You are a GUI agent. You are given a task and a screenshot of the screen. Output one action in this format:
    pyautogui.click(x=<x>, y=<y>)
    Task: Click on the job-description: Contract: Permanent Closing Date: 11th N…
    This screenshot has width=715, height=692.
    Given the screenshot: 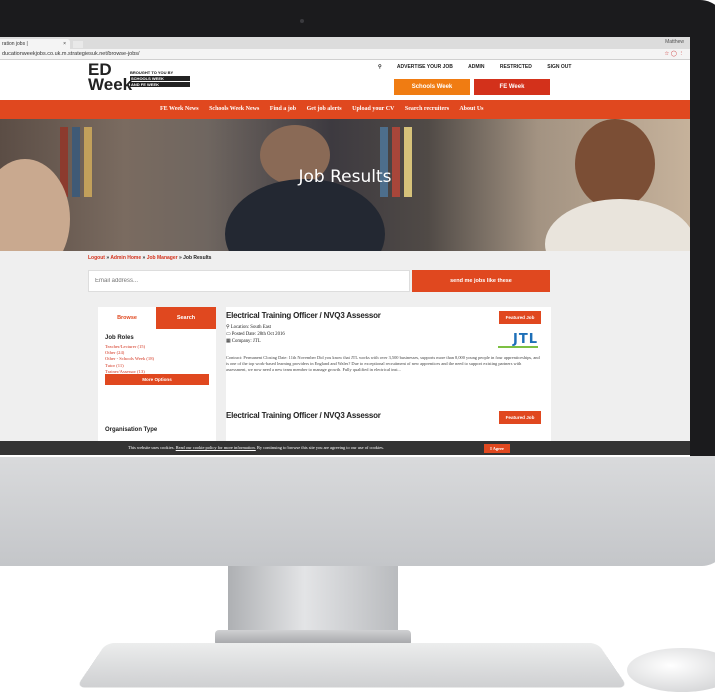 What is the action you would take?
    pyautogui.click(x=383, y=364)
    